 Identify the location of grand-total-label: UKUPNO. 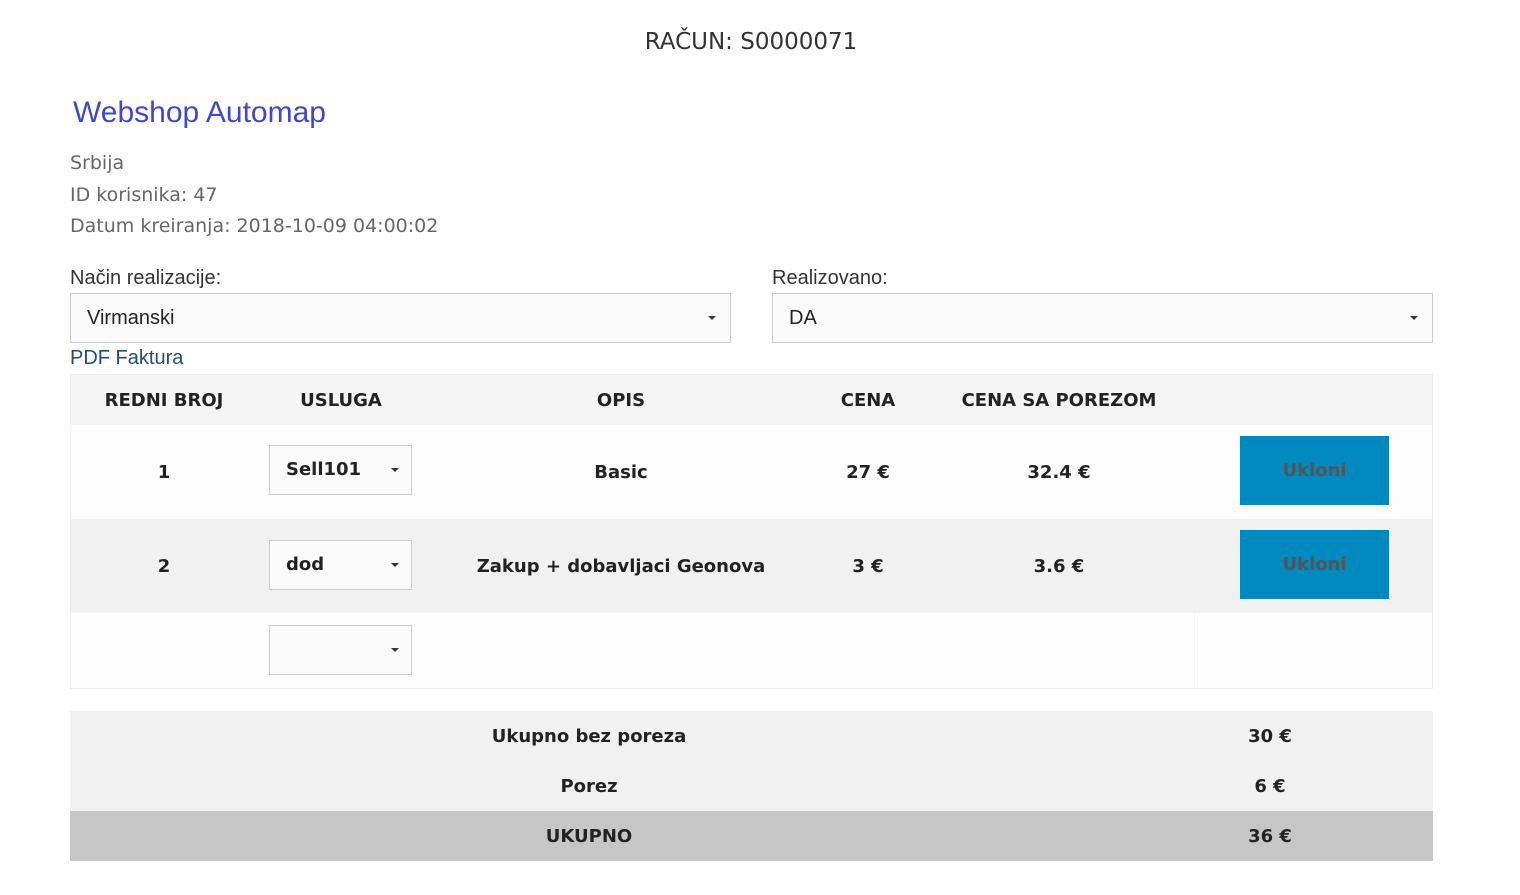
(589, 836).